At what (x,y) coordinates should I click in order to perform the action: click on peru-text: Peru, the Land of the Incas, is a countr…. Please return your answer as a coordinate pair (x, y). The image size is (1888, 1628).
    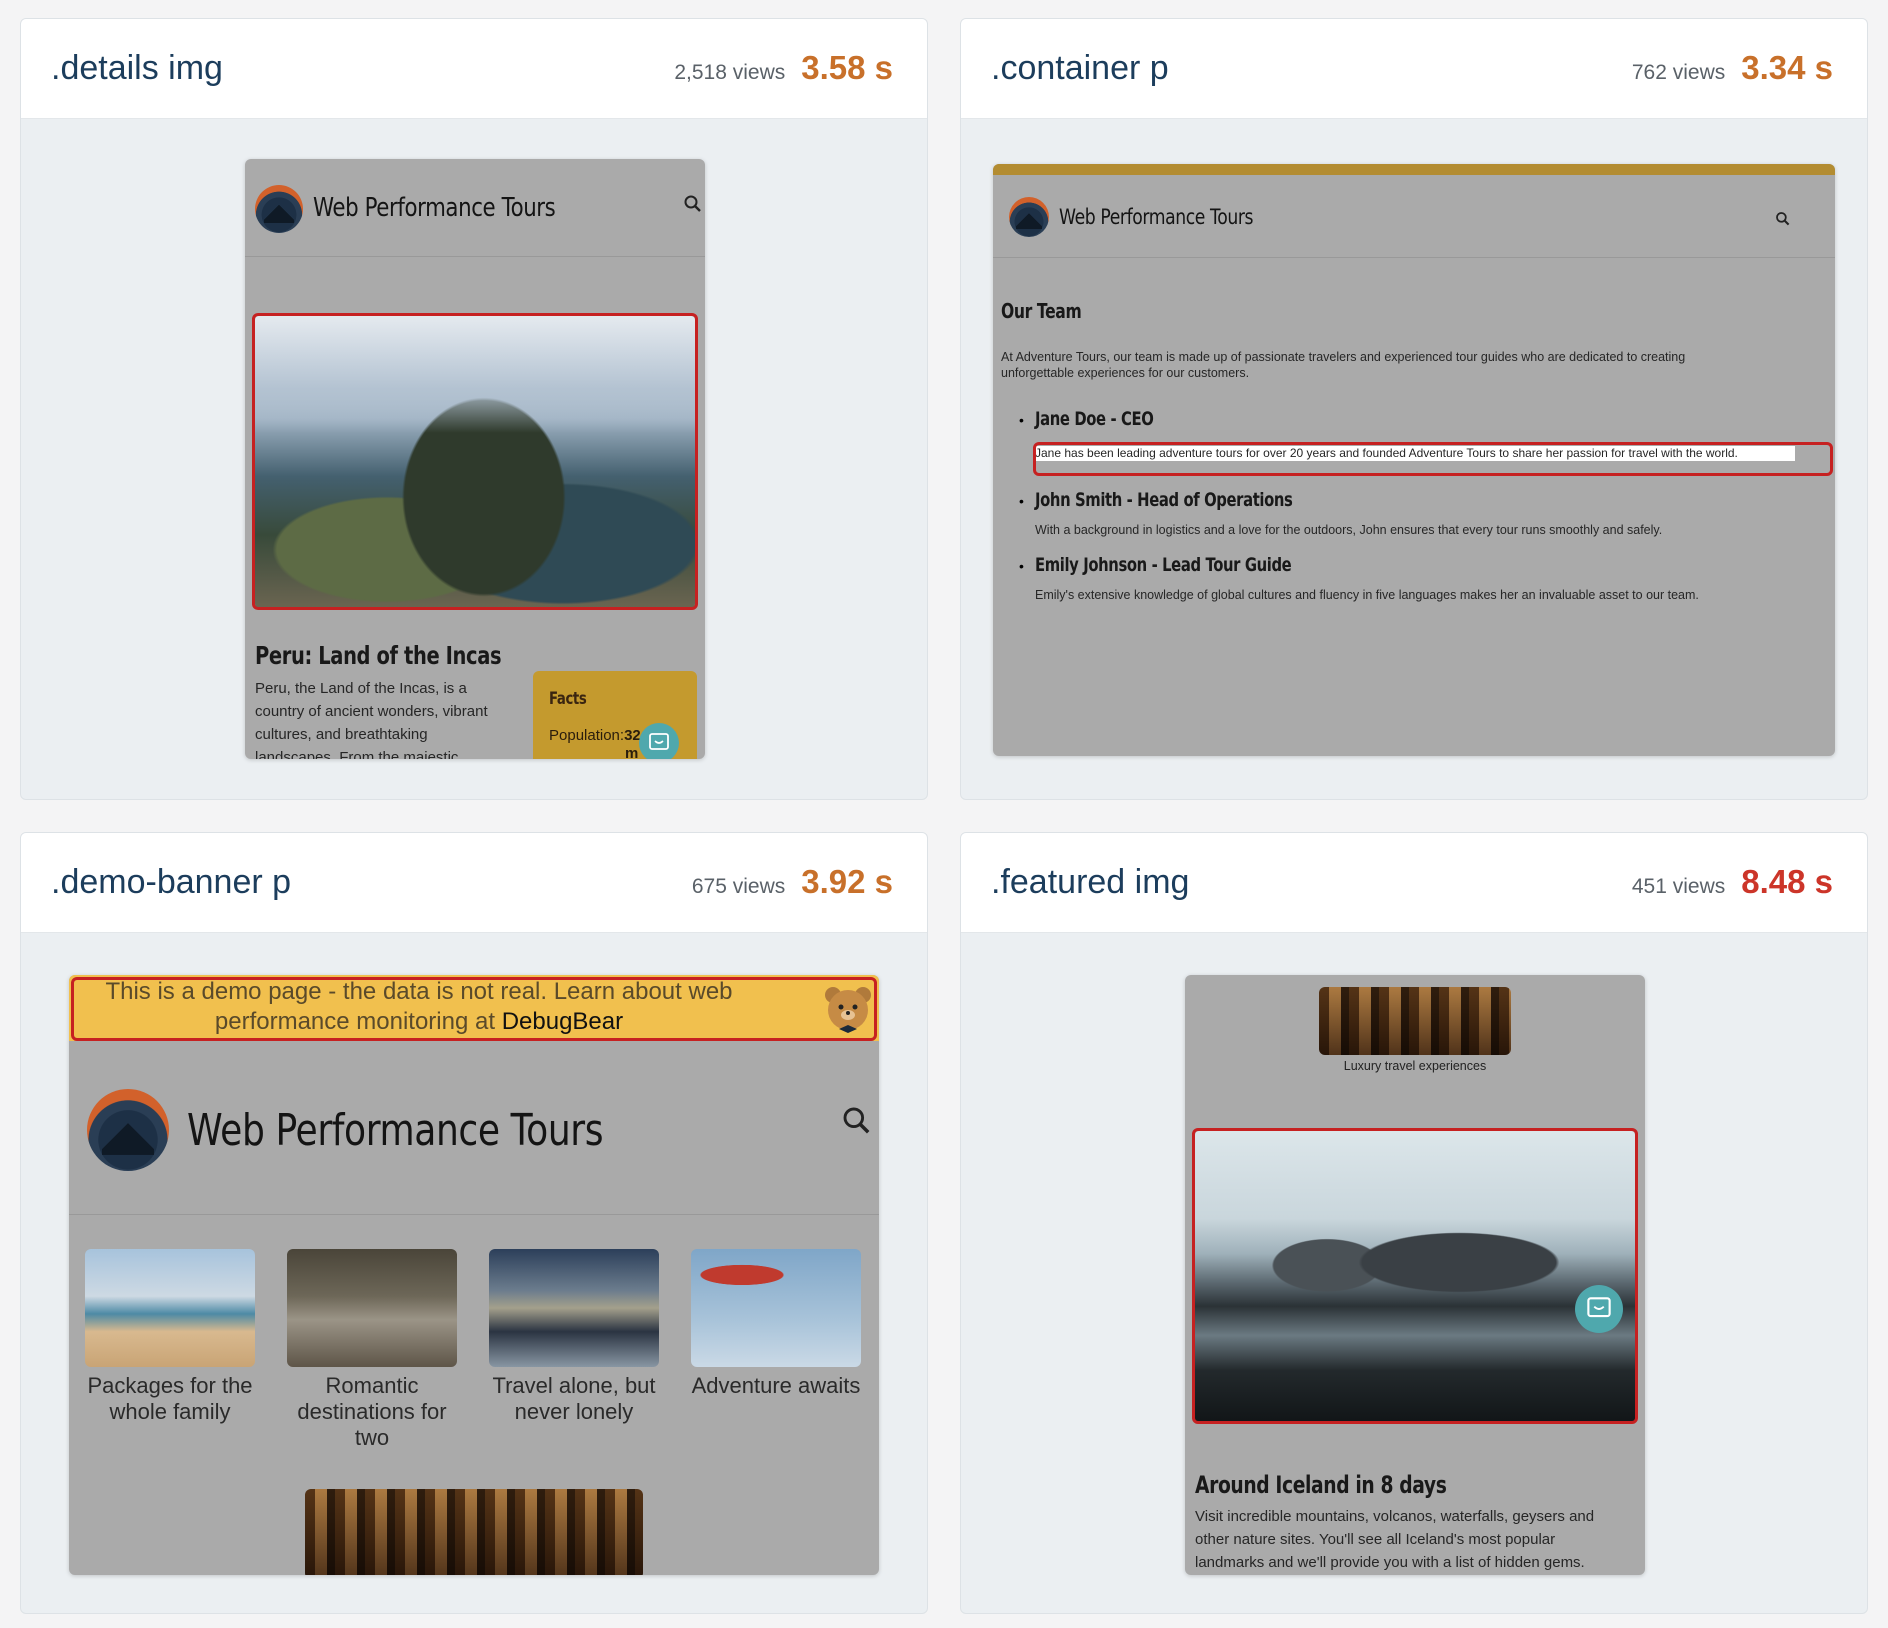
    Looking at the image, I should click on (371, 719).